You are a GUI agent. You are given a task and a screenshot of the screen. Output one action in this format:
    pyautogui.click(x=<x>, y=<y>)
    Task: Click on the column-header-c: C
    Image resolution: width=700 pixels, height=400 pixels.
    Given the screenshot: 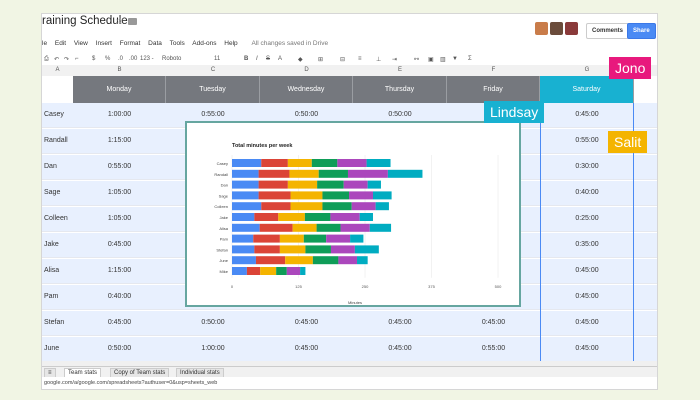 What is the action you would take?
    pyautogui.click(x=213, y=70)
    